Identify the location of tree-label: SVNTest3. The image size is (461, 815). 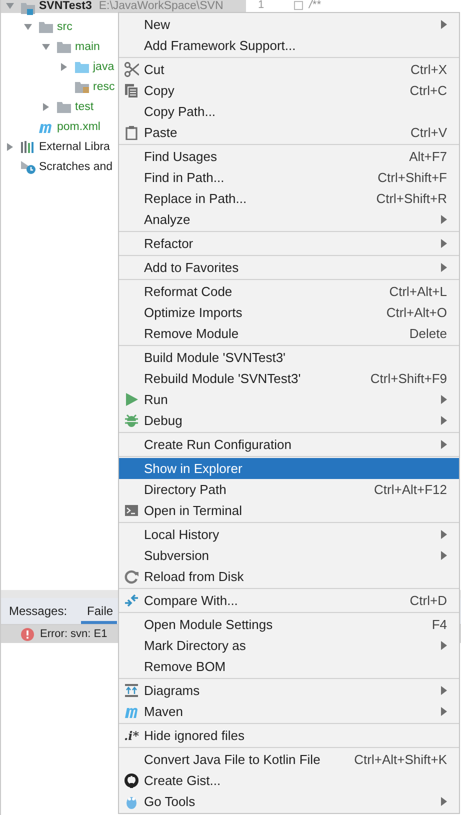
(65, 6).